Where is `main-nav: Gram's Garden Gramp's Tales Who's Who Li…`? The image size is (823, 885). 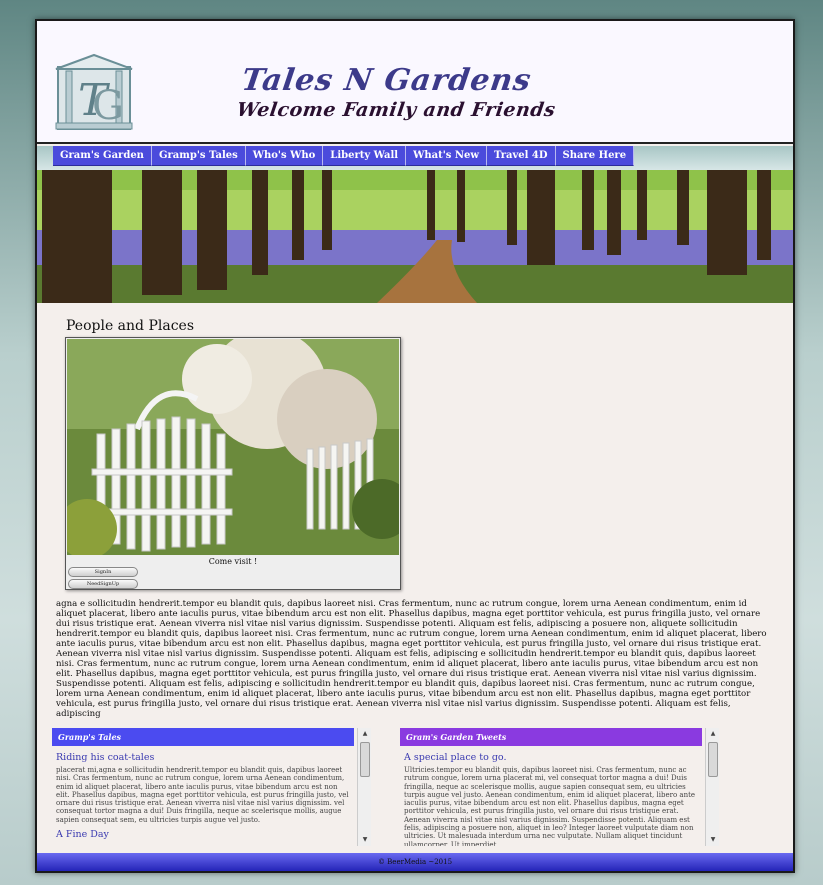 main-nav: Gram's Garden Gramp's Tales Who's Who Li… is located at coordinates (344, 156).